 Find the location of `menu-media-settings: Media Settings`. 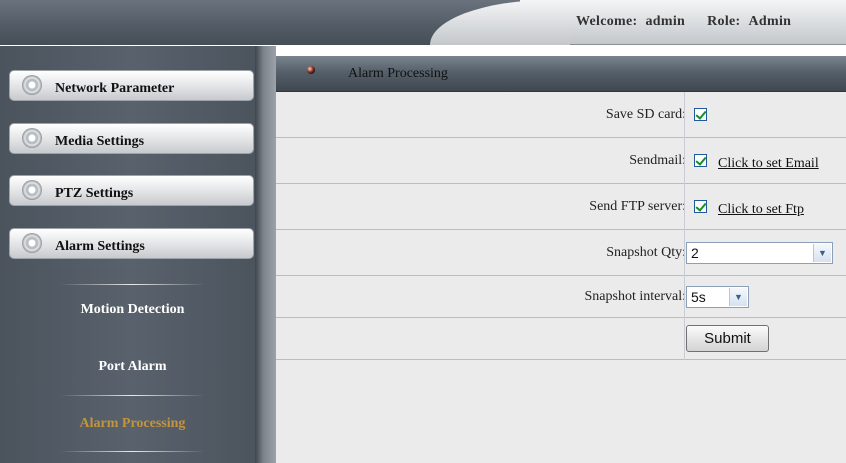

menu-media-settings: Media Settings is located at coordinates (131, 138).